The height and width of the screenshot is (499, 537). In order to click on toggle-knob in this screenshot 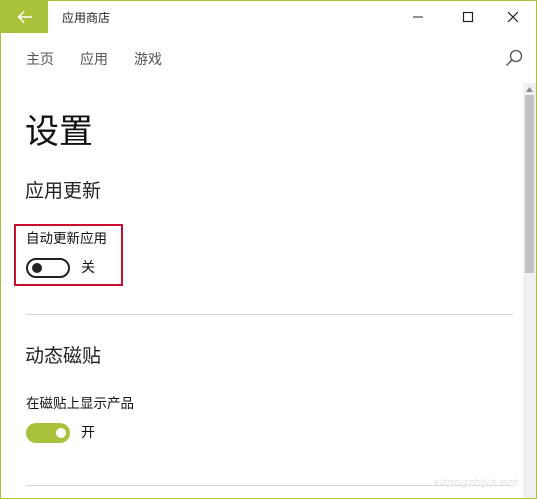, I will do `click(61, 433)`.